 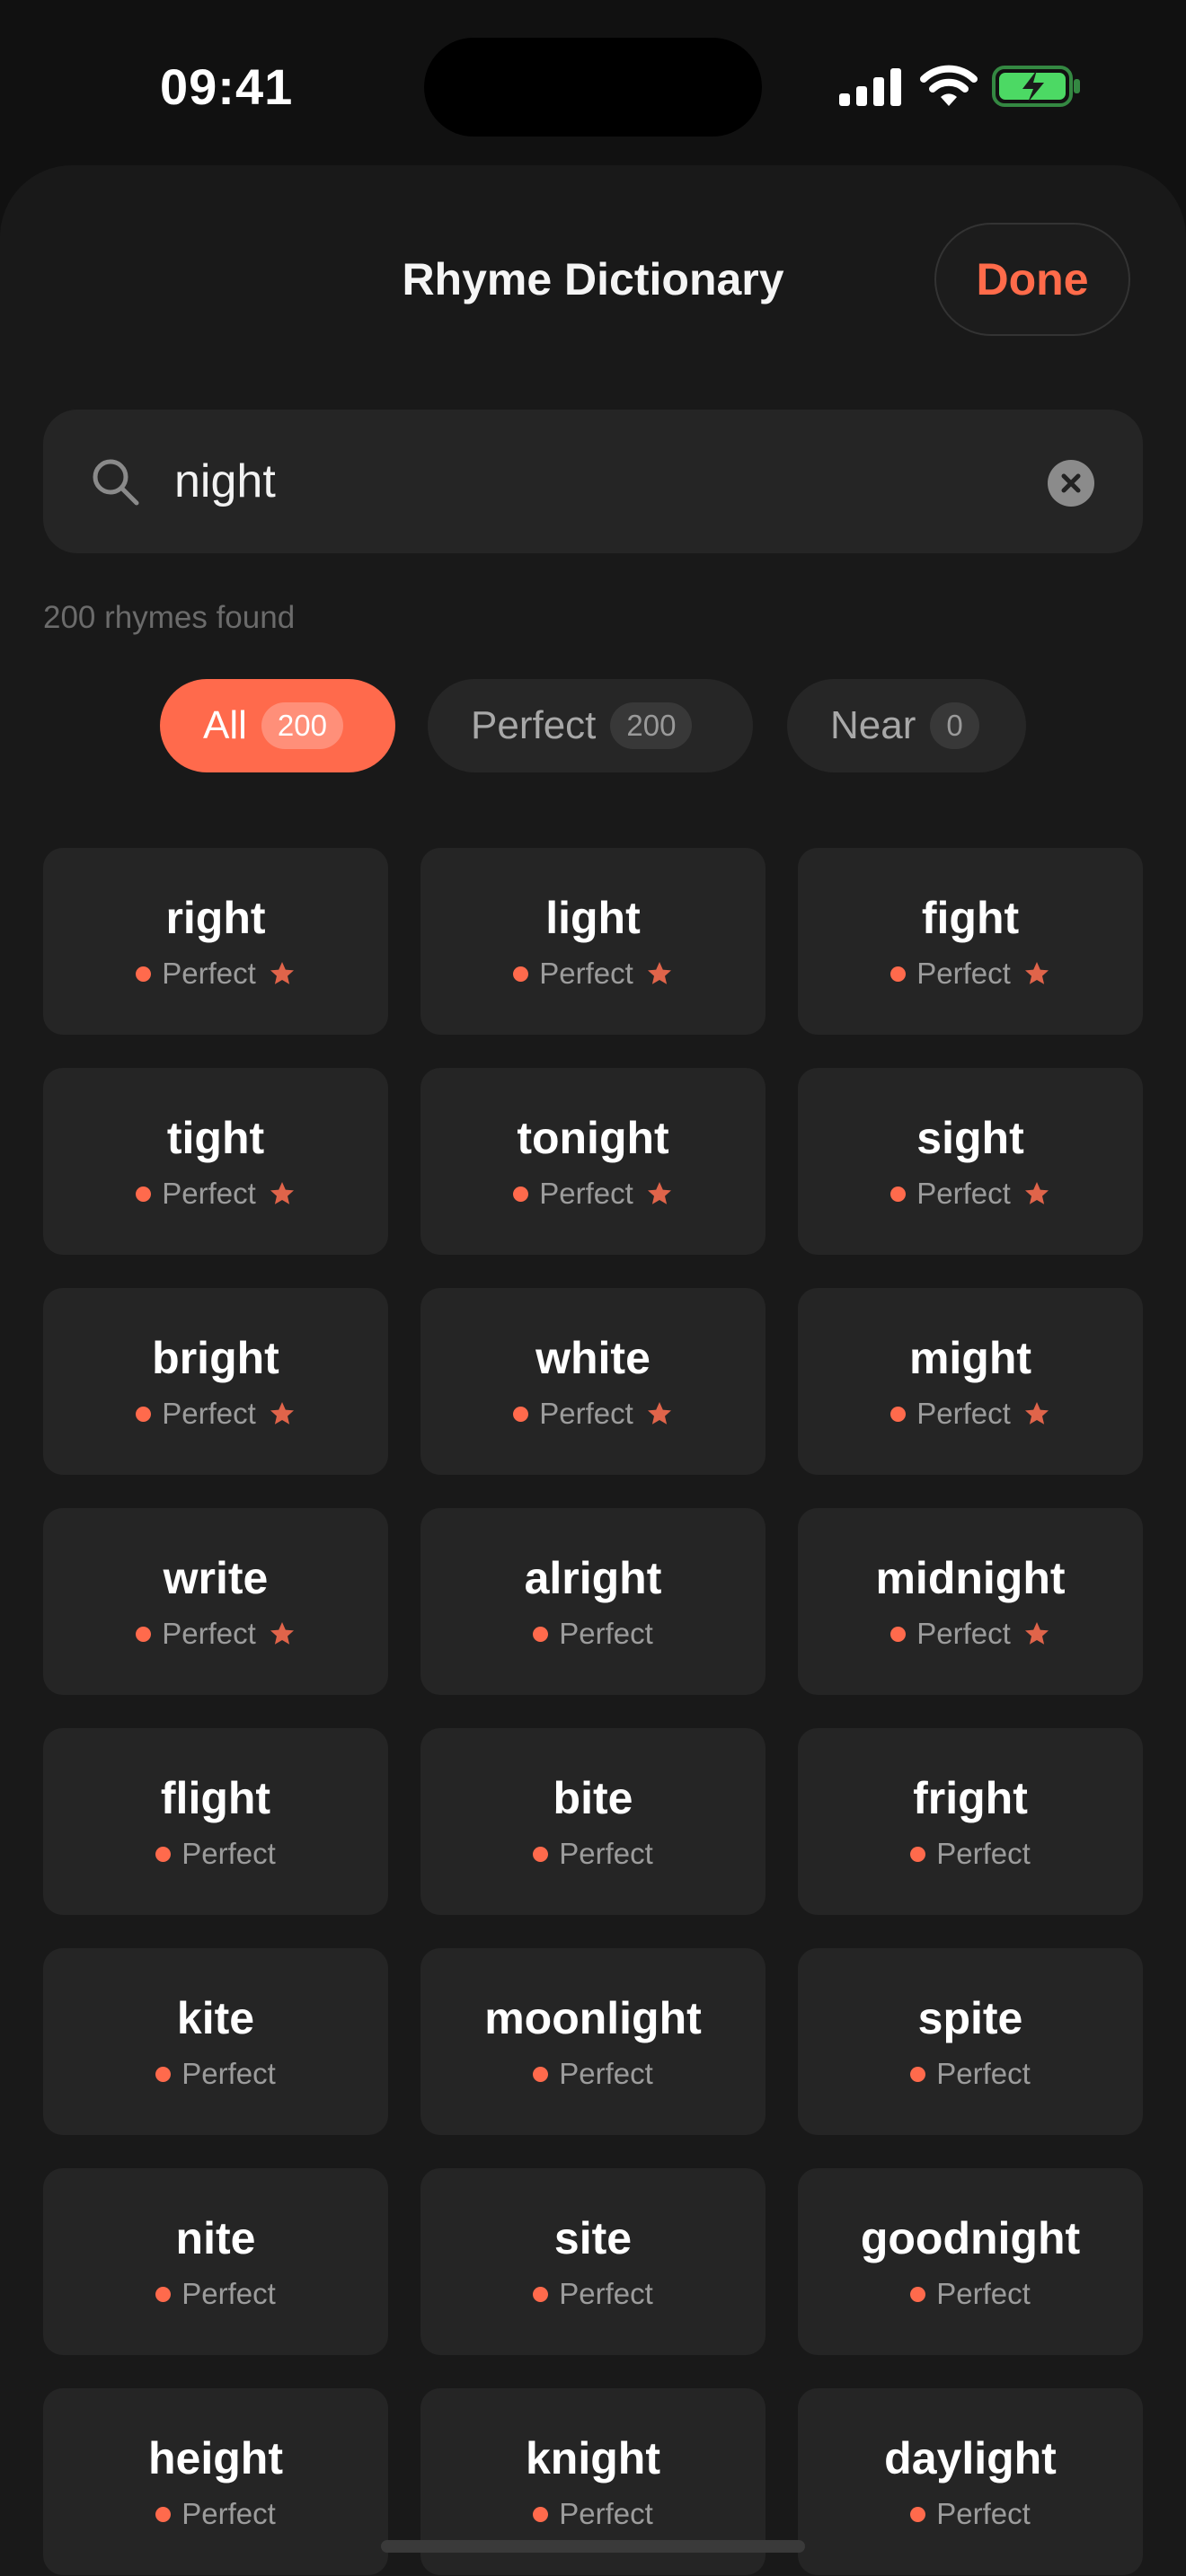 I want to click on rhyme-card: sight Perfect, so click(x=970, y=1161).